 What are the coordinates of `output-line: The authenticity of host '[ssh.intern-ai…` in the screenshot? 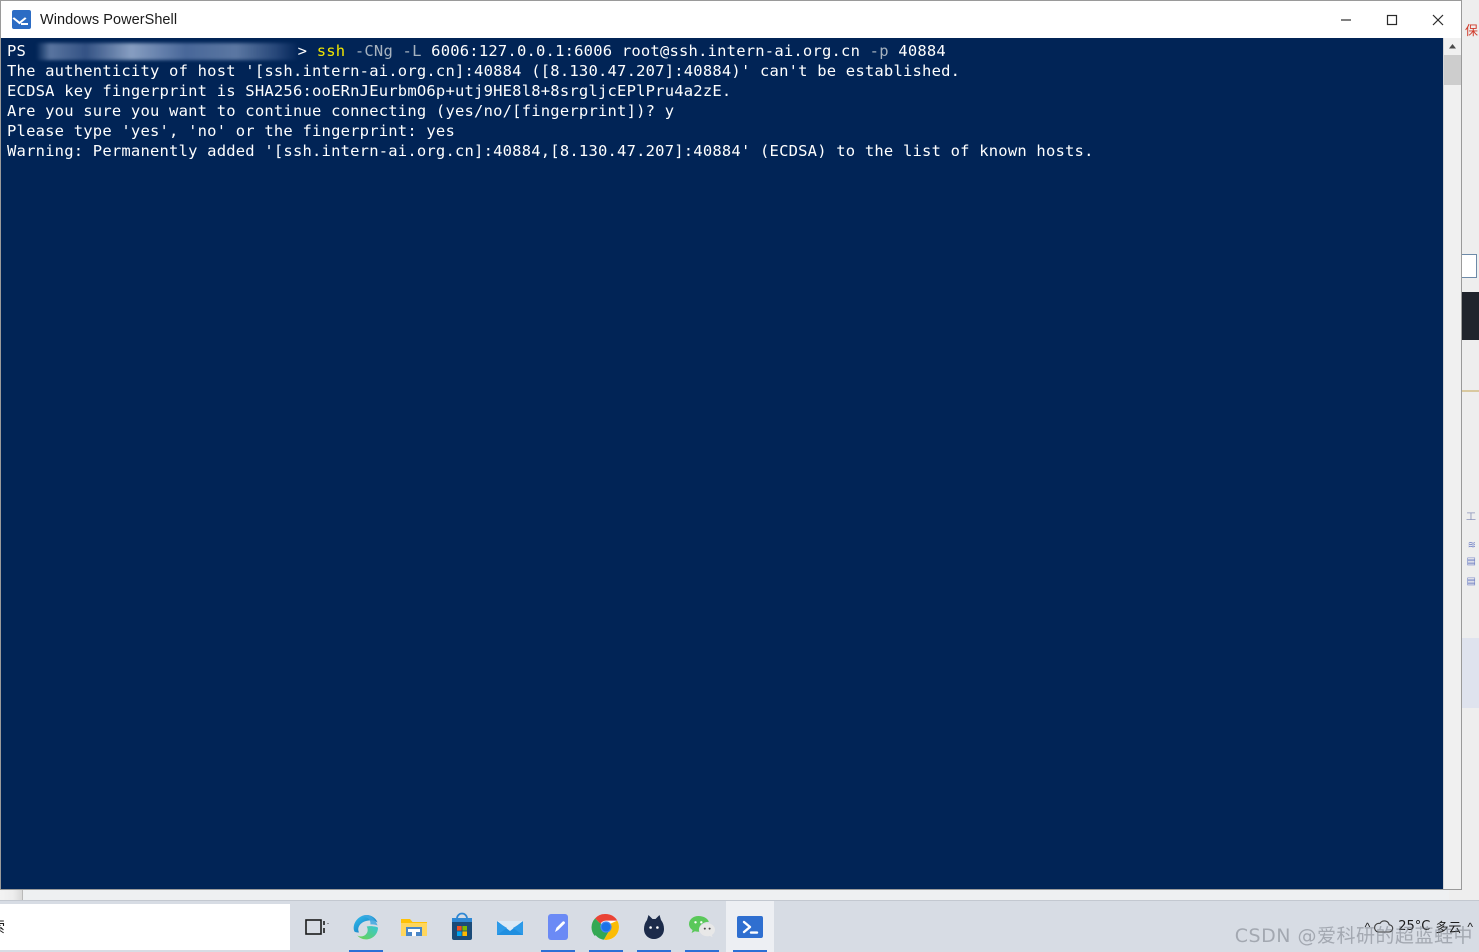 It's located at (484, 71).